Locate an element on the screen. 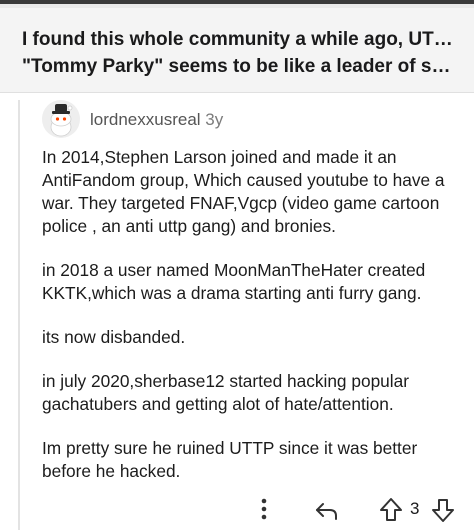  more-options-button is located at coordinates (264, 510).